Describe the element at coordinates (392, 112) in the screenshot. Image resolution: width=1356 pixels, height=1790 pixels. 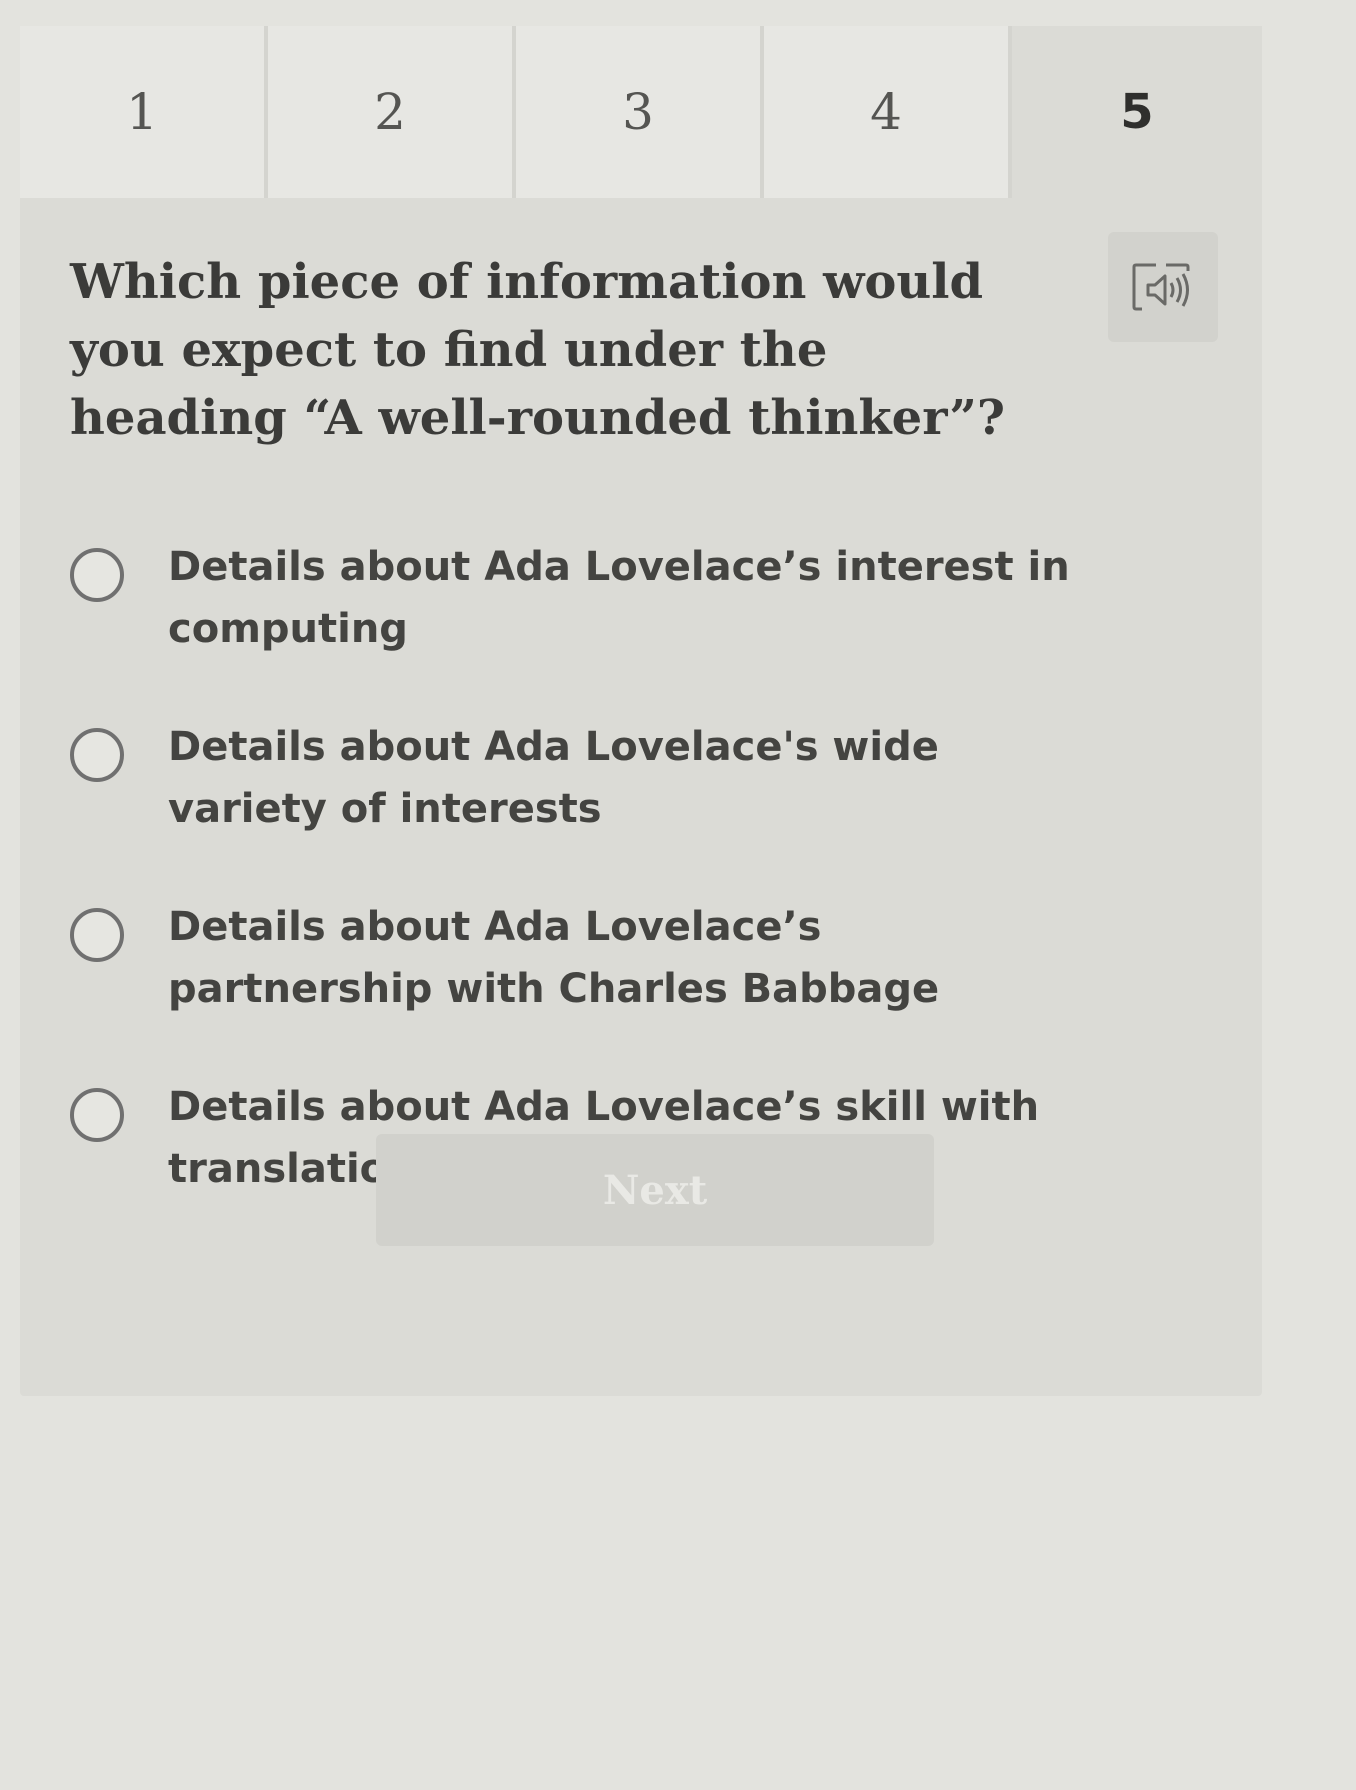
I see `tab-question-2: 2` at that location.